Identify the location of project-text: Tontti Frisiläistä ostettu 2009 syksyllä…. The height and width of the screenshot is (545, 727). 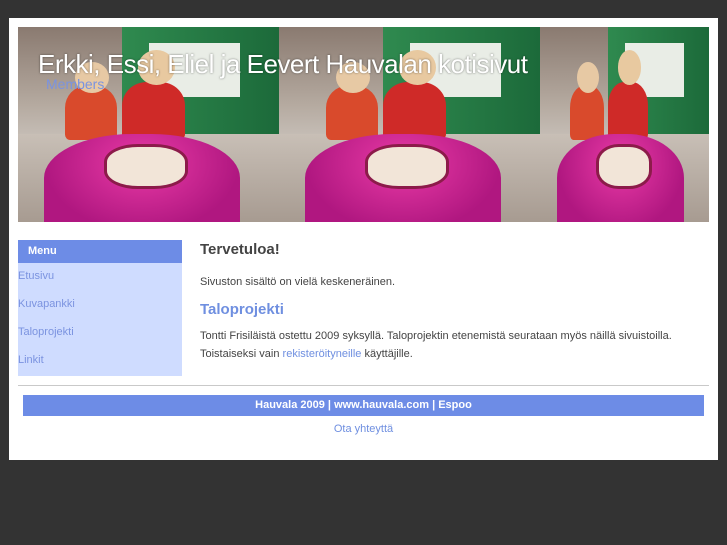
(450, 345).